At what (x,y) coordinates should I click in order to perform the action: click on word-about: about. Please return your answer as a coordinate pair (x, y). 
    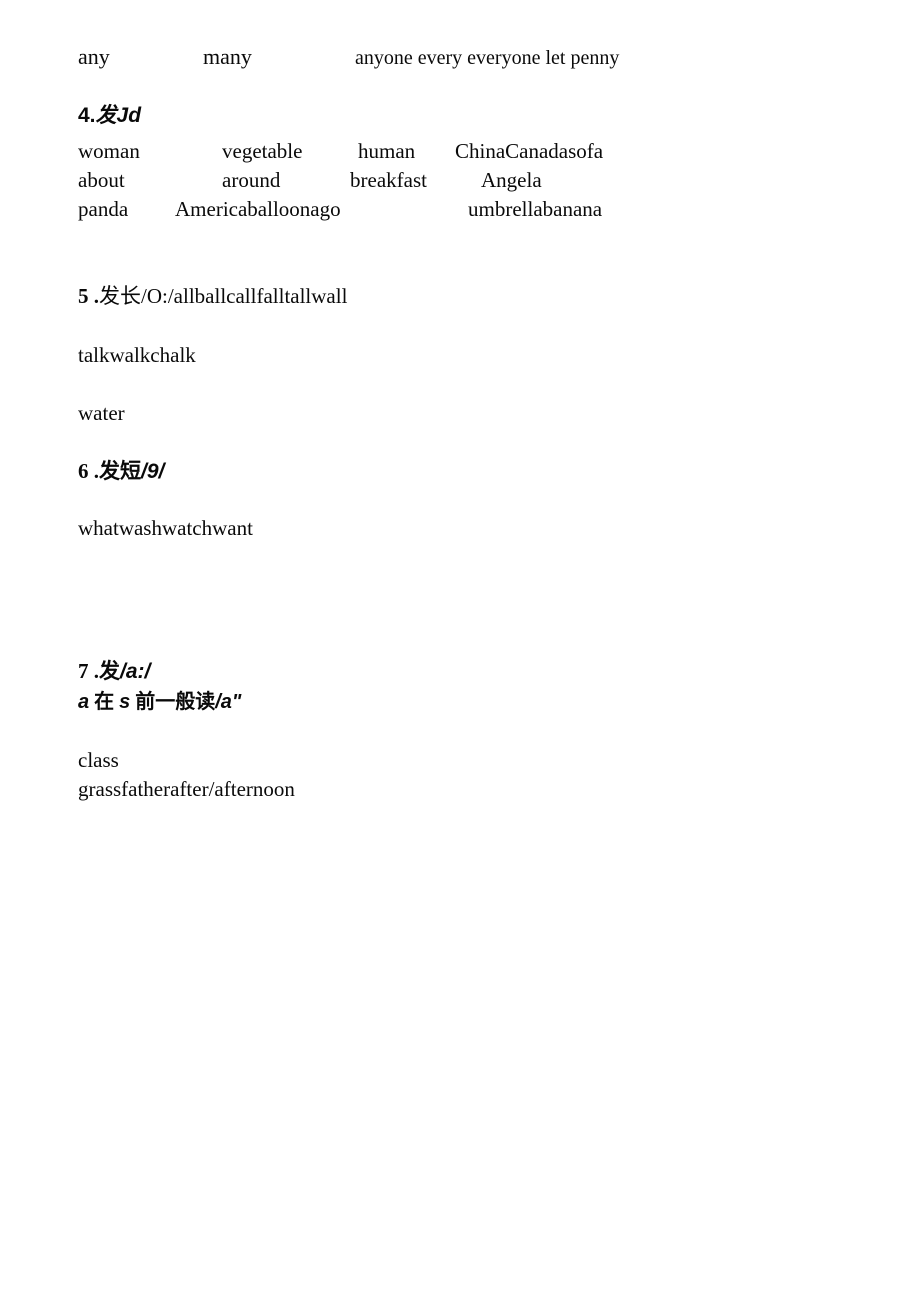
    Looking at the image, I should click on (101, 180).